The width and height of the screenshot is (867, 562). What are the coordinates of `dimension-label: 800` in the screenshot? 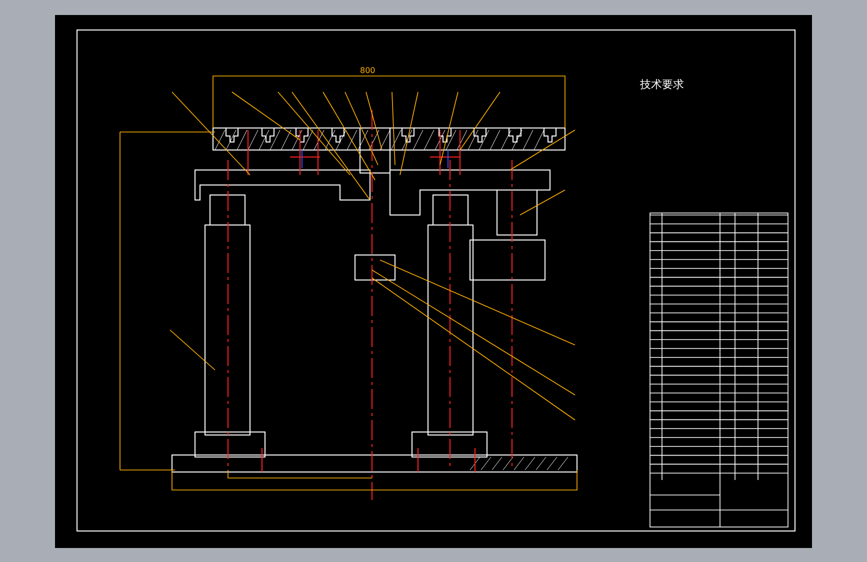 It's located at (368, 71).